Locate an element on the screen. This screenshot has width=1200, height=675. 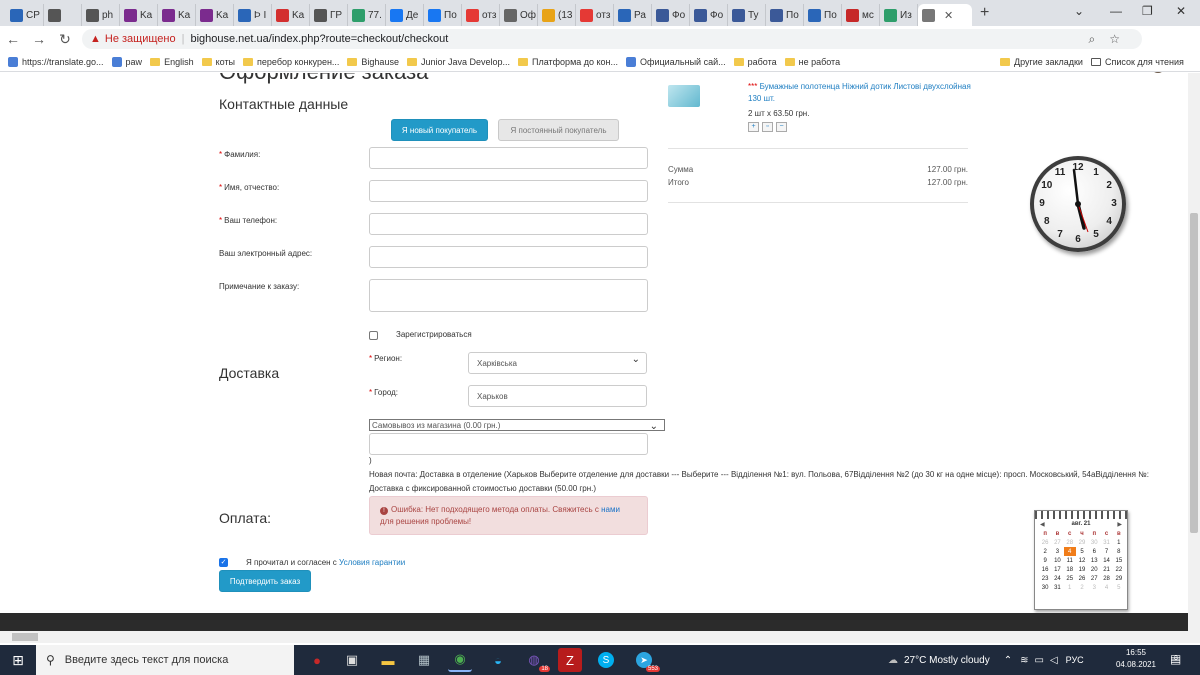
bookmark-item: не работа is located at coordinates (812, 62).